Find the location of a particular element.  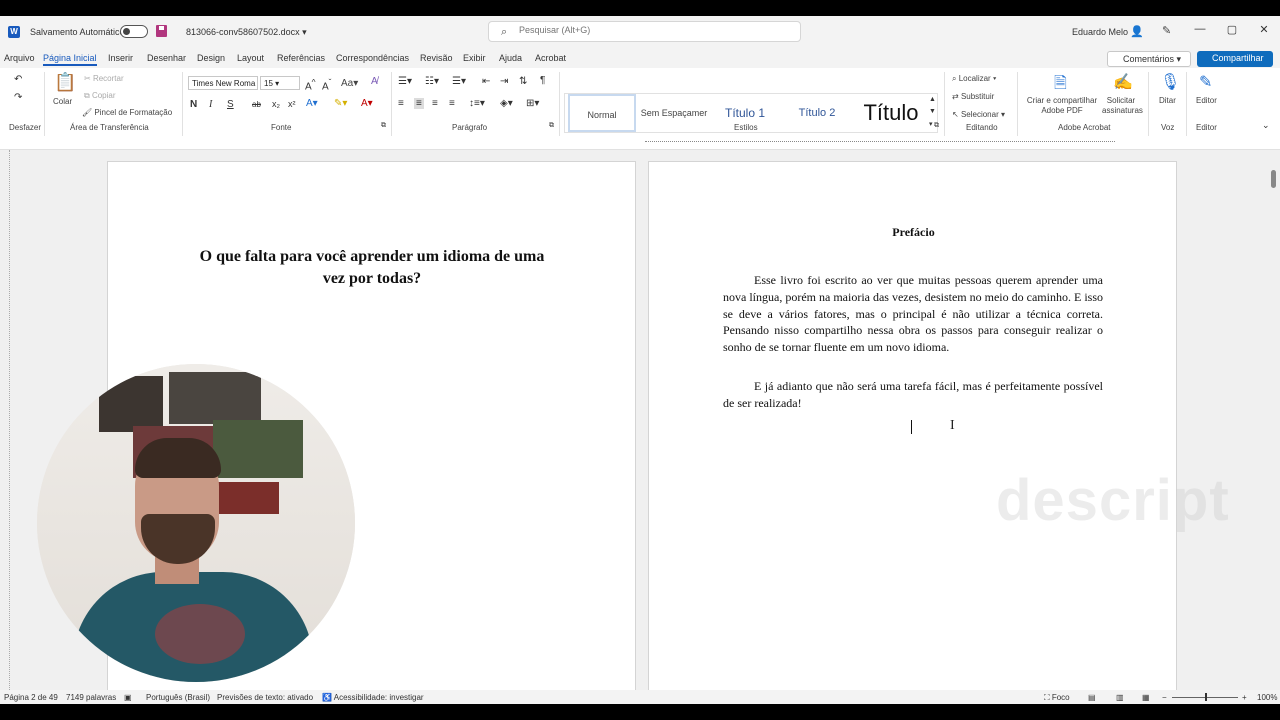

read-mode-icon: ▤ is located at coordinates (1092, 697).